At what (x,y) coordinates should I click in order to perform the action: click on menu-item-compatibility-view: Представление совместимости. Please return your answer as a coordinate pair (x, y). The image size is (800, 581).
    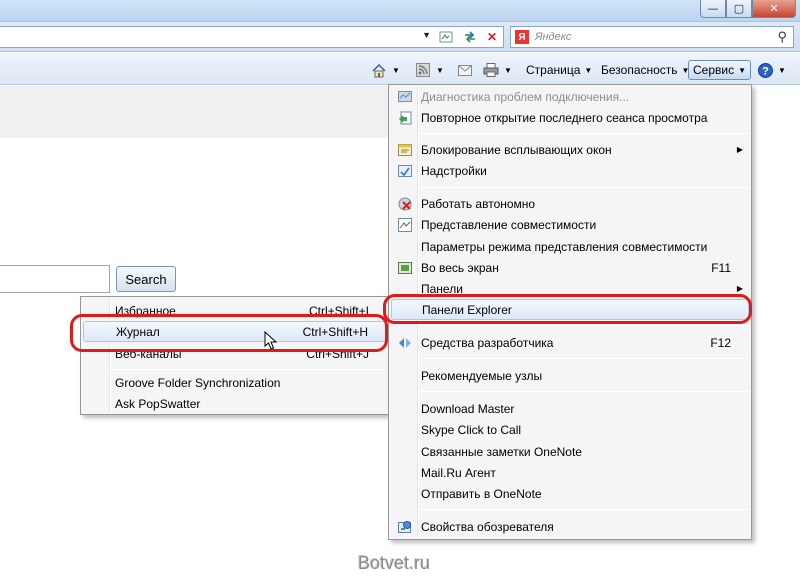
    Looking at the image, I should click on (570, 224).